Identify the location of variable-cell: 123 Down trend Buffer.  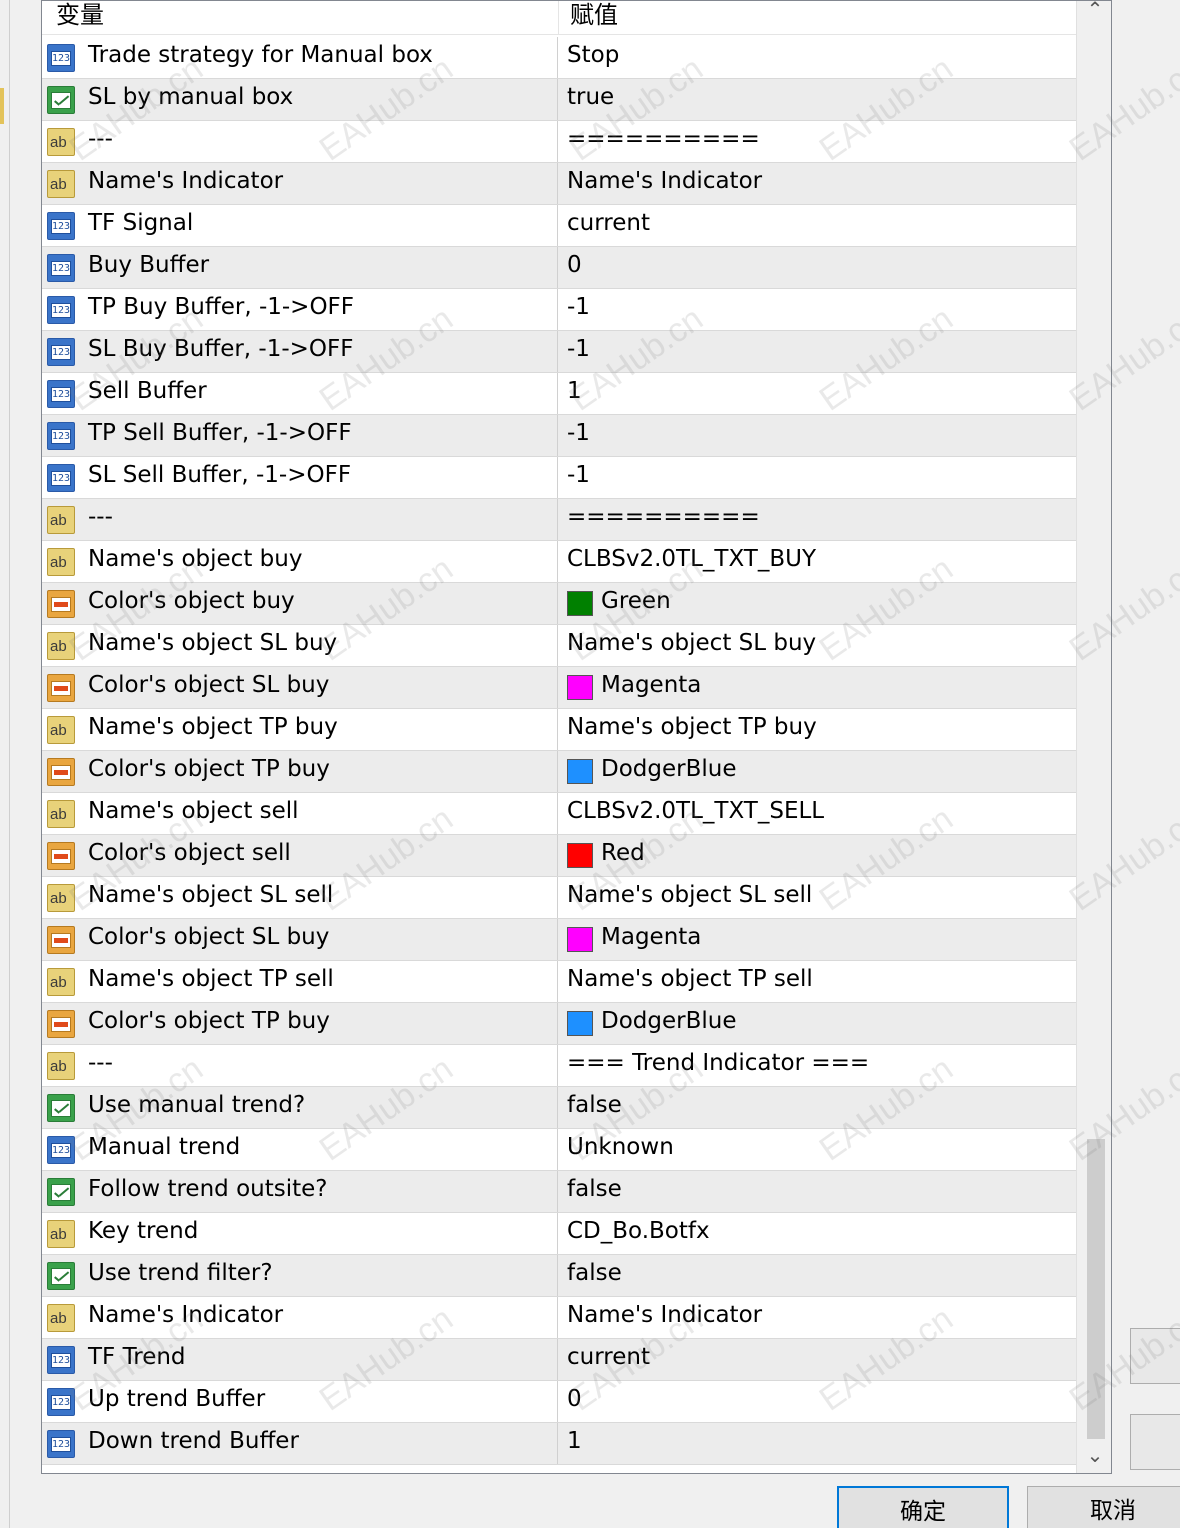
(300, 1443).